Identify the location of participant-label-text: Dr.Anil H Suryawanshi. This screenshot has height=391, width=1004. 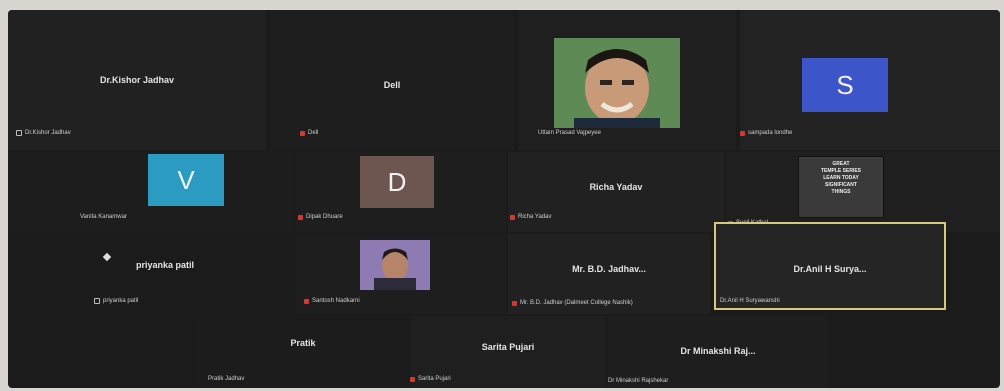
(750, 301).